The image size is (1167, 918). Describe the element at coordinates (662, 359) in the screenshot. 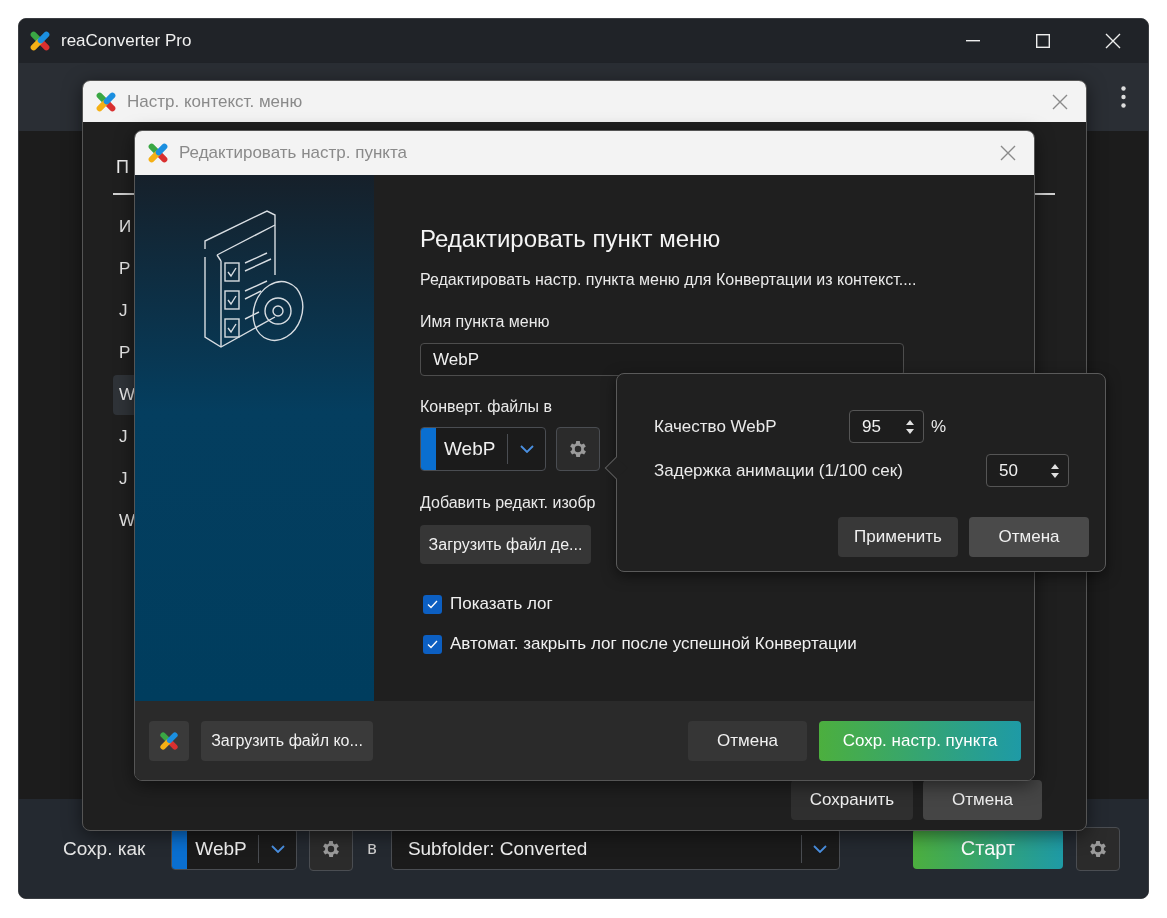

I see `name-input: WebP` at that location.